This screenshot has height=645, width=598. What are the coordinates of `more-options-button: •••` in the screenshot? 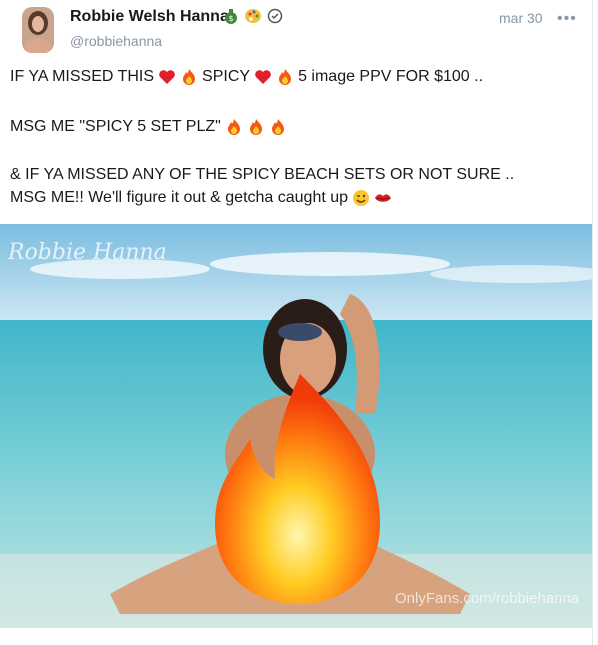 It's located at (567, 19).